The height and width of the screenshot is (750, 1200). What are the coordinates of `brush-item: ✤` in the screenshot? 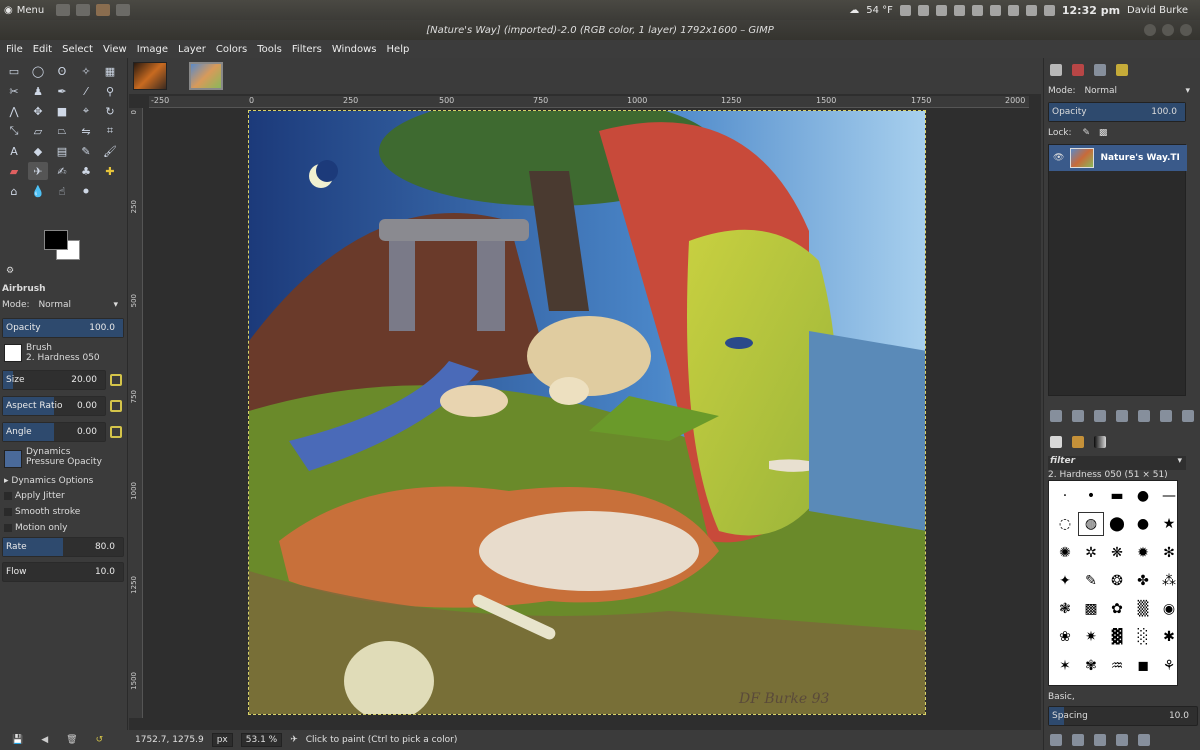 It's located at (1143, 581).